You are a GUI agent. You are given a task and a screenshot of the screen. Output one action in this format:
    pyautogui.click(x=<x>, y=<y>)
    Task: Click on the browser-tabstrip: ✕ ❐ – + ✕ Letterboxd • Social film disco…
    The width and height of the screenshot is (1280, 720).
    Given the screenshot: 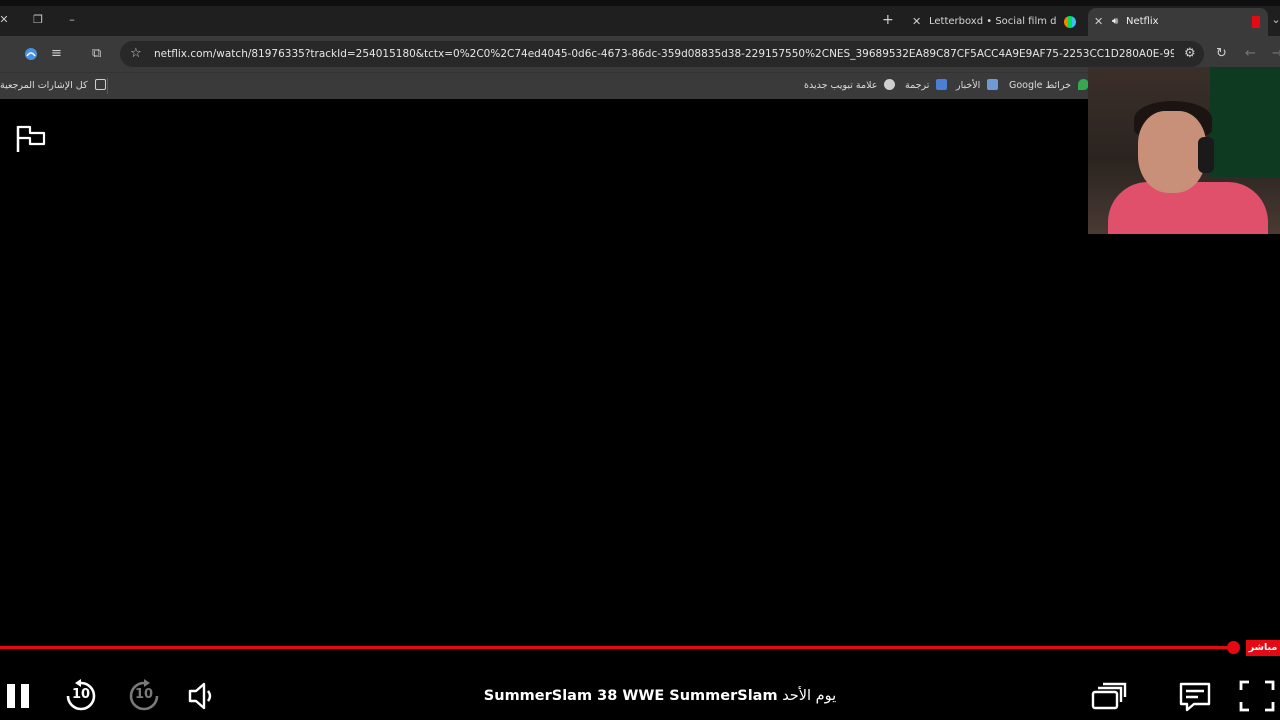 What is the action you would take?
    pyautogui.click(x=640, y=20)
    